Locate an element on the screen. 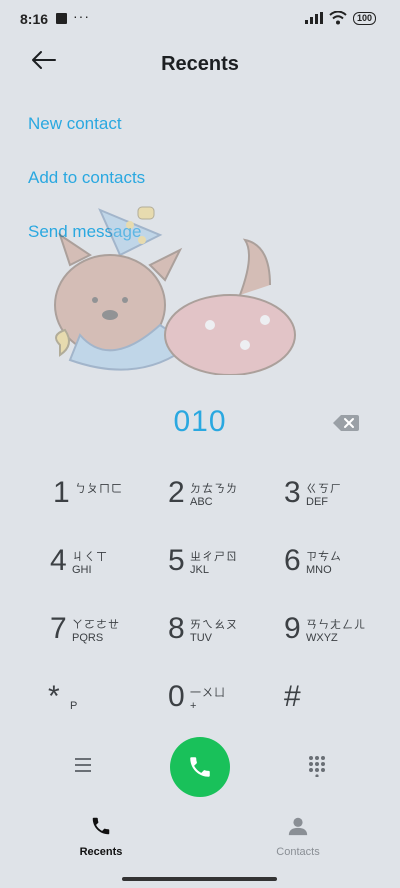 Image resolution: width=400 pixels, height=888 pixels. key-letters: WXYZ is located at coordinates (322, 638).